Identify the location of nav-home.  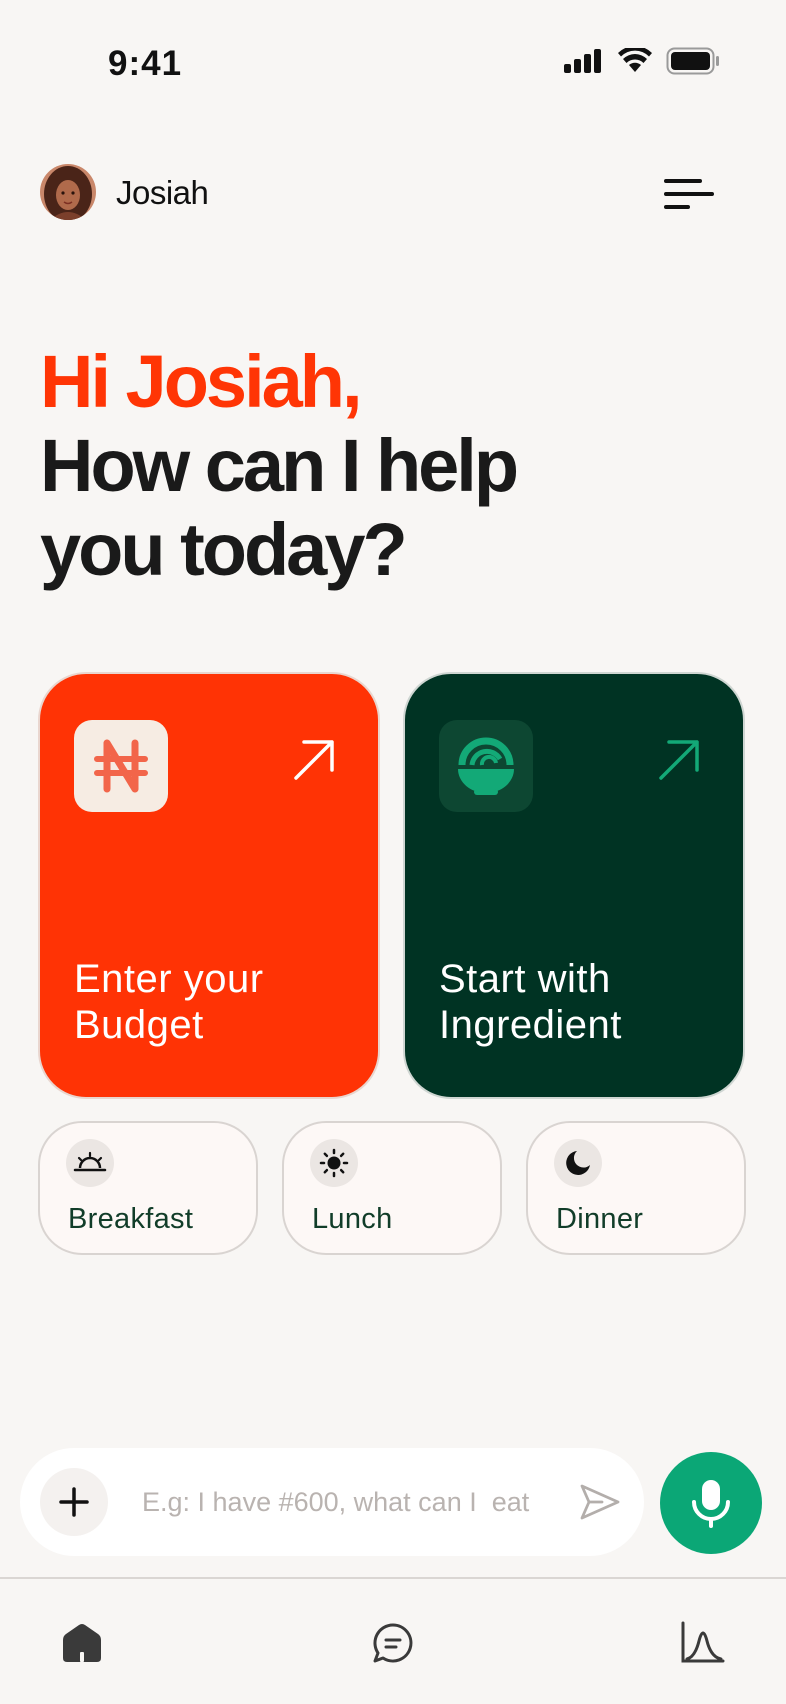
(82, 1643).